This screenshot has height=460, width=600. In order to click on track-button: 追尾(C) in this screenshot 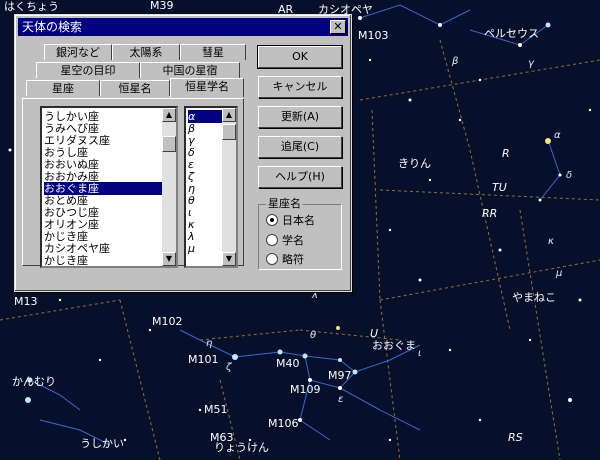, I will do `click(300, 147)`.